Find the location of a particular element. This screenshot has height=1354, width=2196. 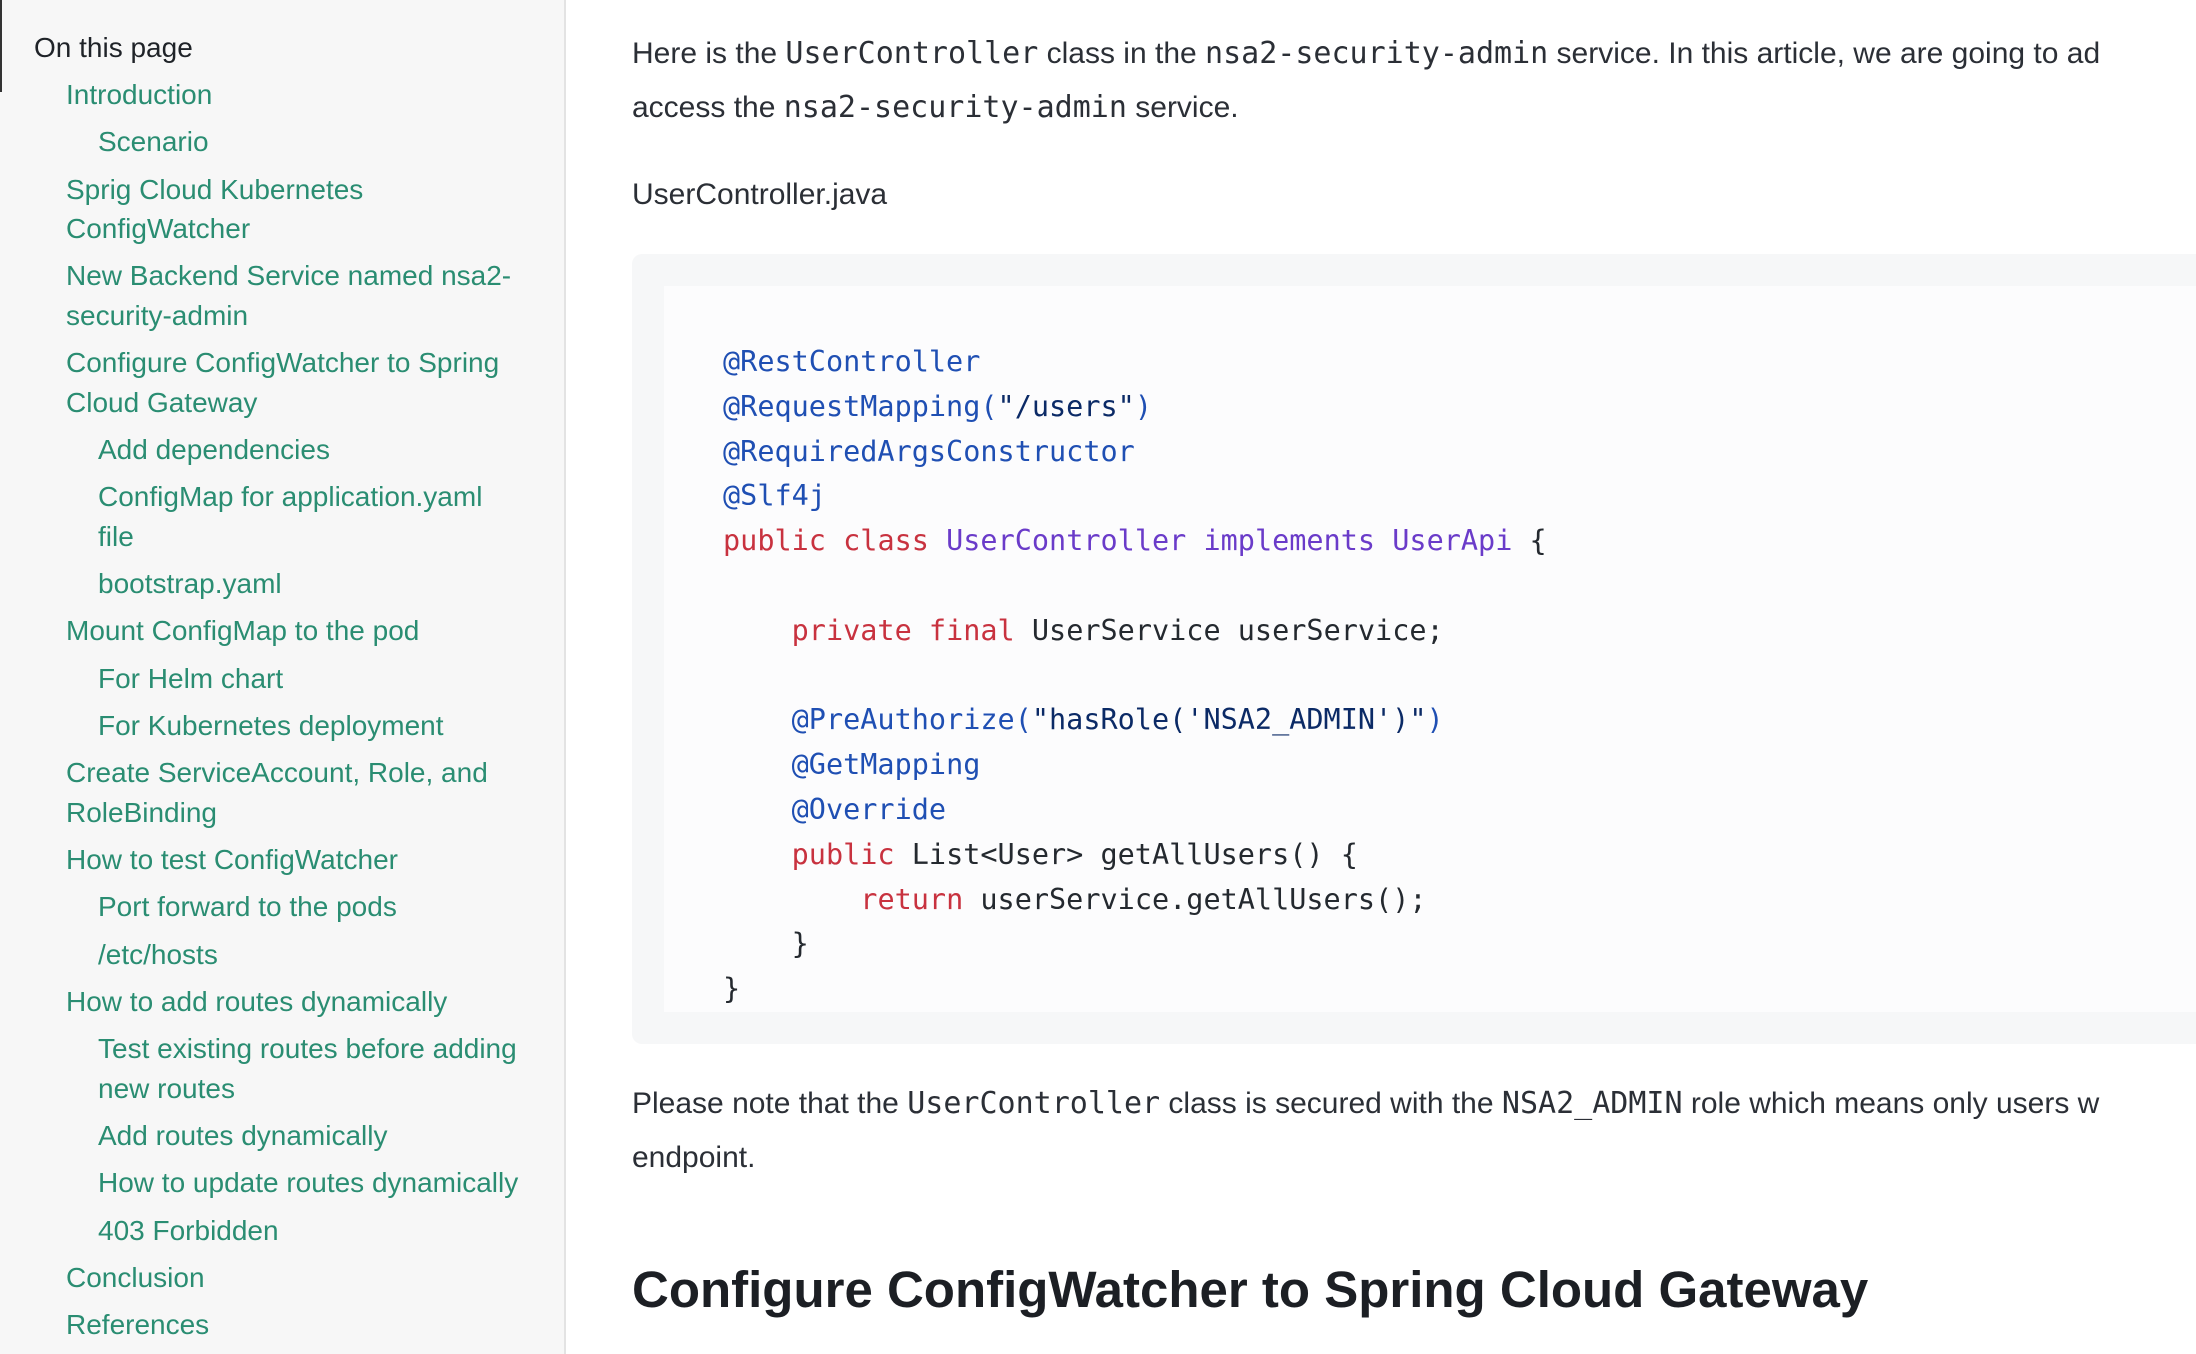

toc-link: Conclusion is located at coordinates (280, 1278).